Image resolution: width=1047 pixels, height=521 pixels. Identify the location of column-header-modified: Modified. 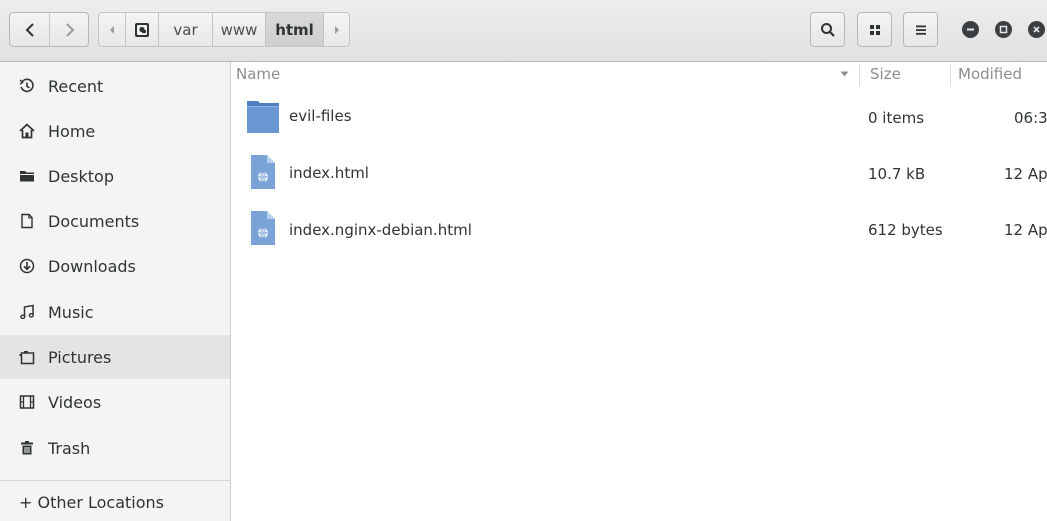
(1002, 74).